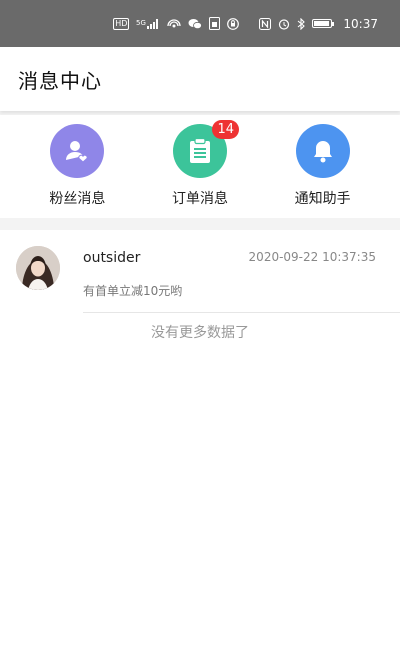 The height and width of the screenshot is (660, 400). What do you see at coordinates (312, 257) in the screenshot?
I see `message-time: 2020-09-22 10:37:35` at bounding box center [312, 257].